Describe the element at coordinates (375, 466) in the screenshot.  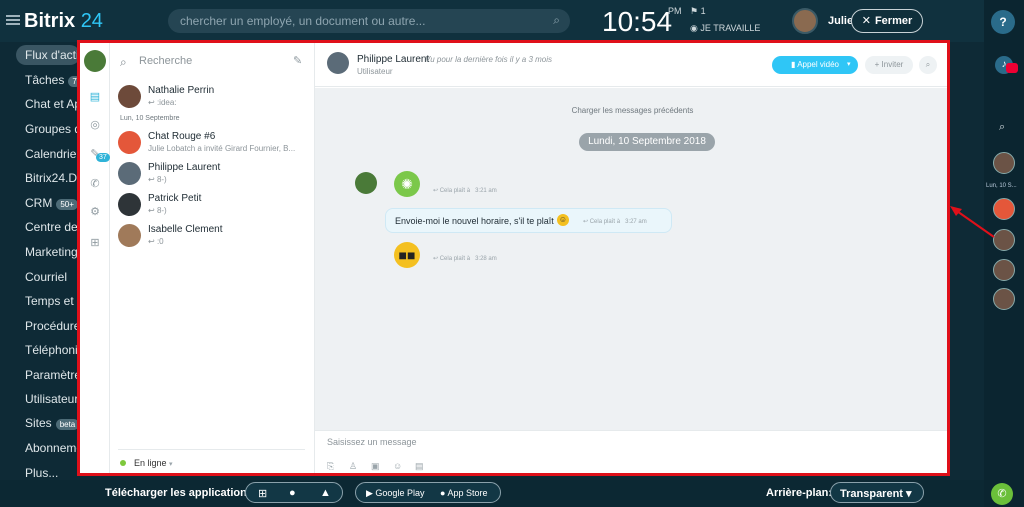
I see `format-icon: ▣` at that location.